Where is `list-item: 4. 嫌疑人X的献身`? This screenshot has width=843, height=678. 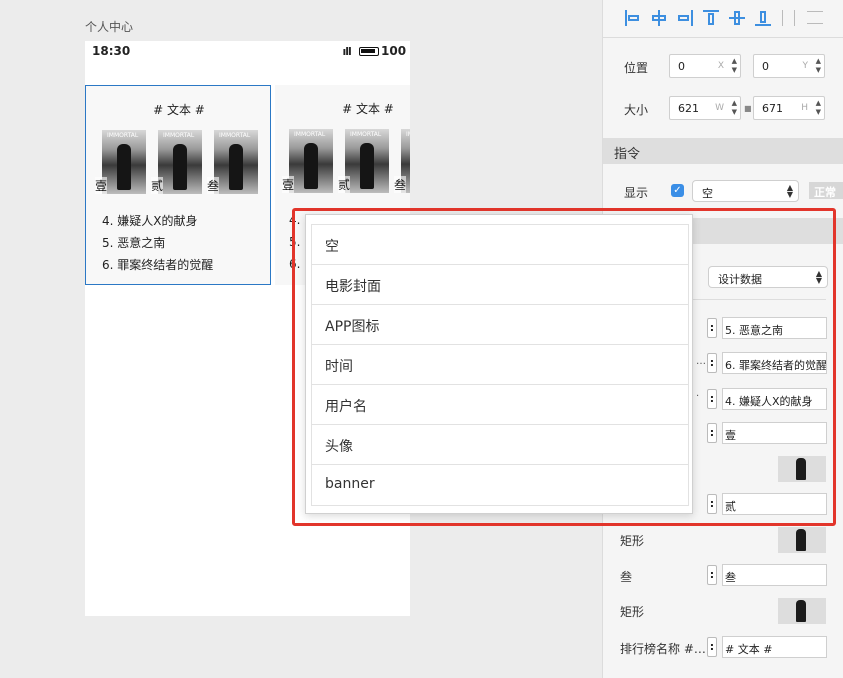
list-item: 4. 嫌疑人X的献身 is located at coordinates (150, 221).